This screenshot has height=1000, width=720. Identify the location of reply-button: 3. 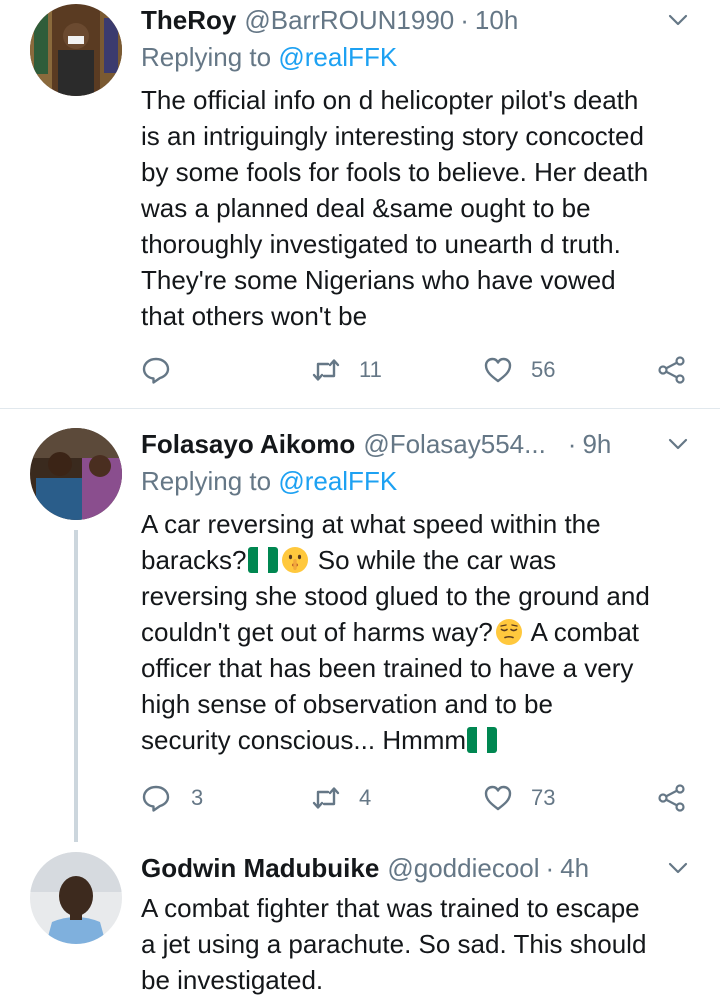
(172, 798).